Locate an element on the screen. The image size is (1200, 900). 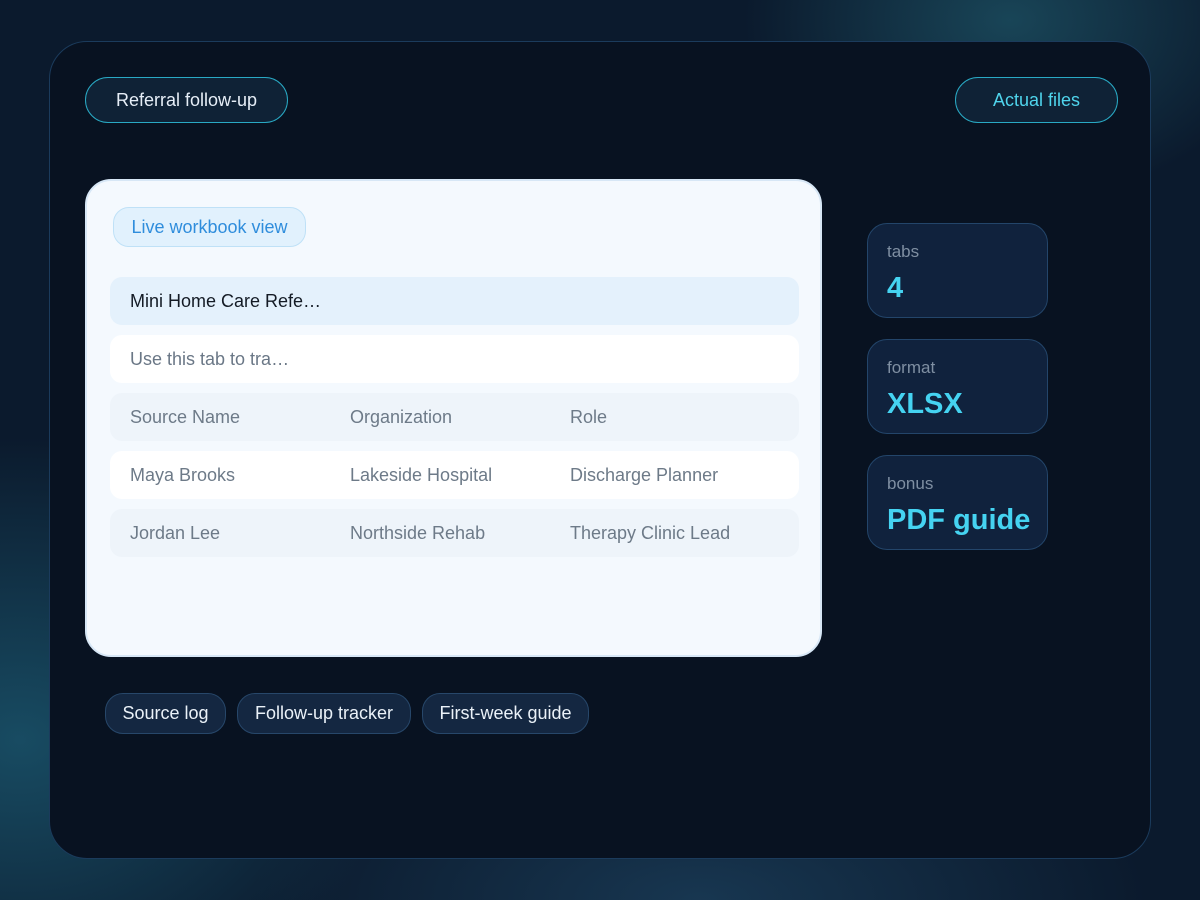
live-workbook-badge-label: Live workbook view is located at coordinates (209, 226).